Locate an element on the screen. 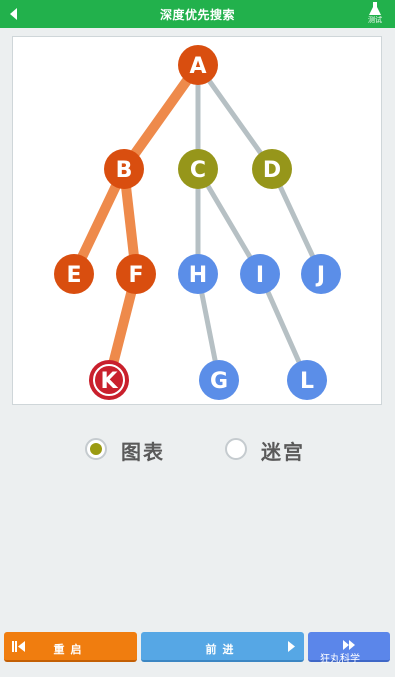 Image resolution: width=395 pixels, height=677 pixels. next-label: 前进 is located at coordinates (222, 649).